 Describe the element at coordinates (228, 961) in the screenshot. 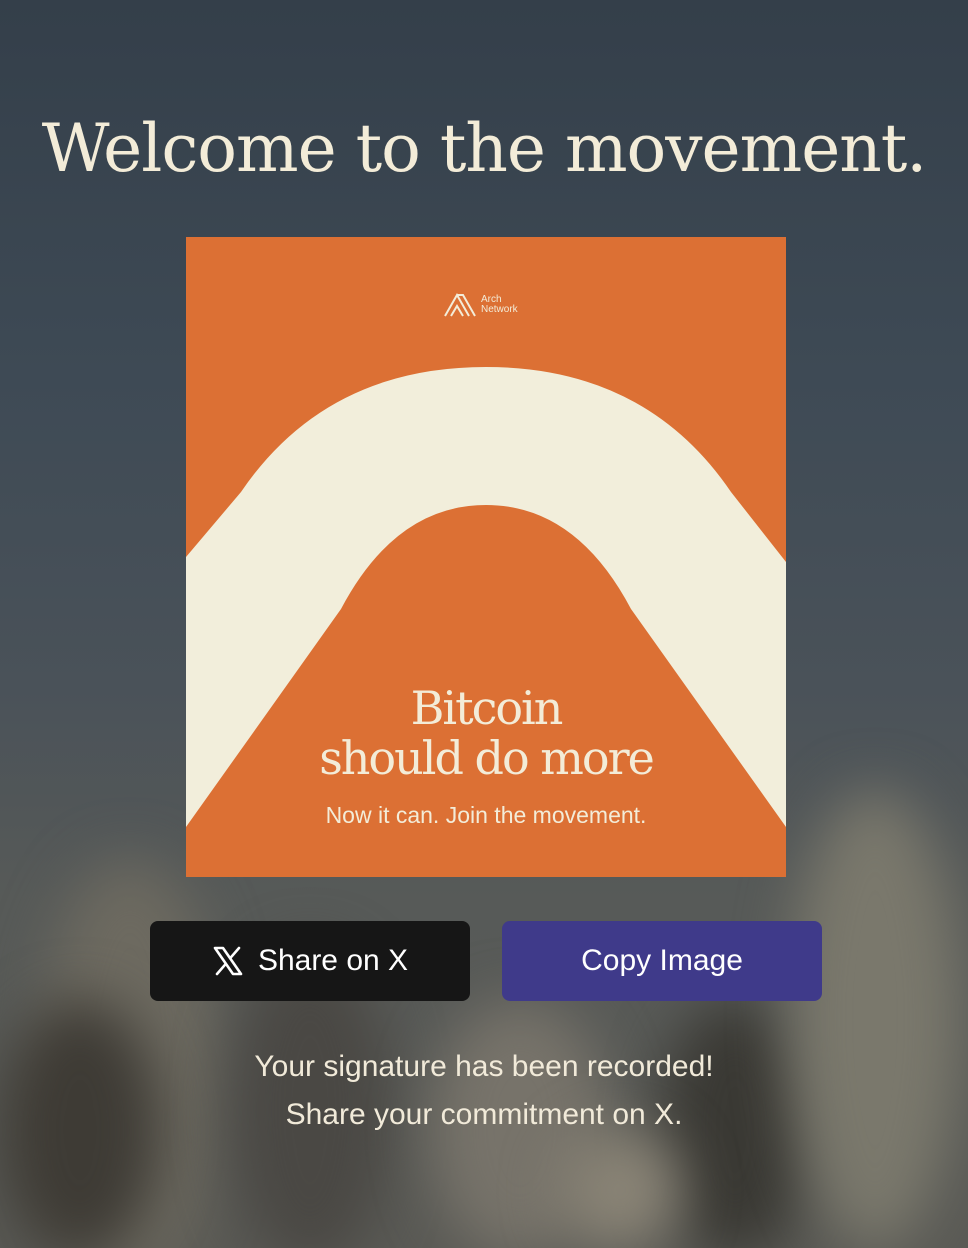

I see `x-logo-icon` at that location.